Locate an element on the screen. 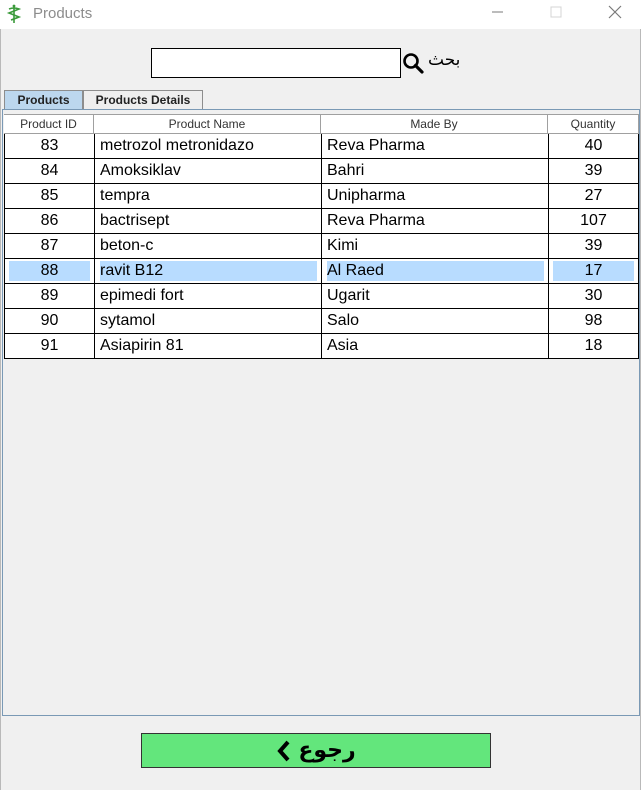 The height and width of the screenshot is (790, 641). search-input is located at coordinates (276, 63).